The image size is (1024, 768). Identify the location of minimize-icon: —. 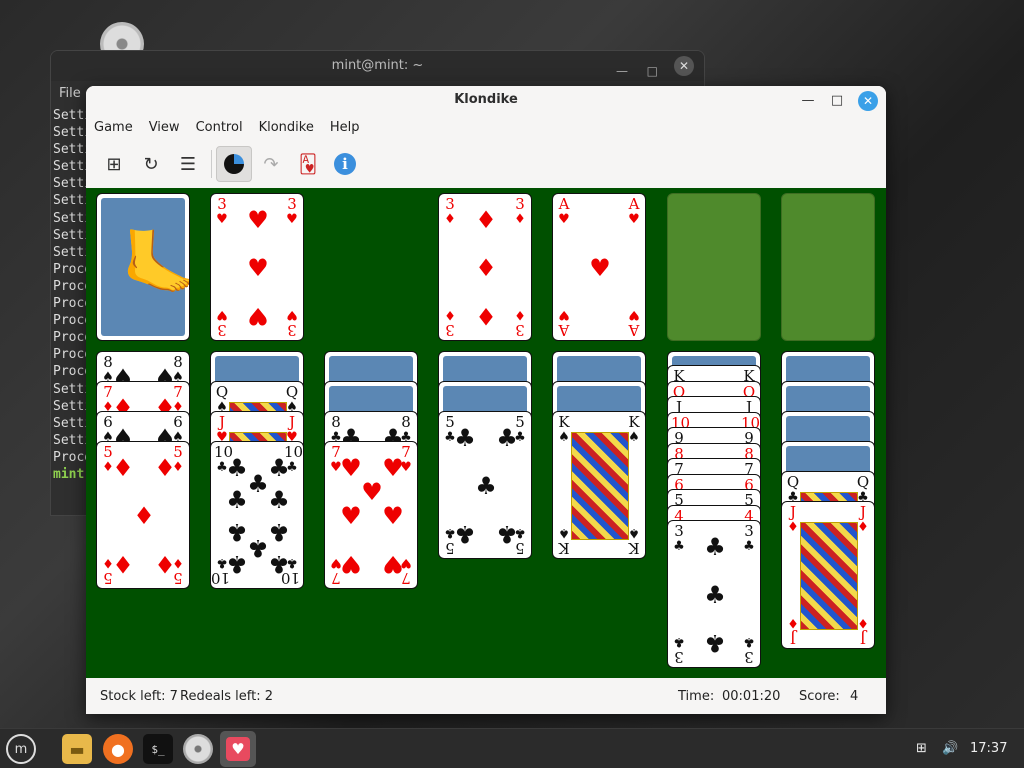
(622, 71).